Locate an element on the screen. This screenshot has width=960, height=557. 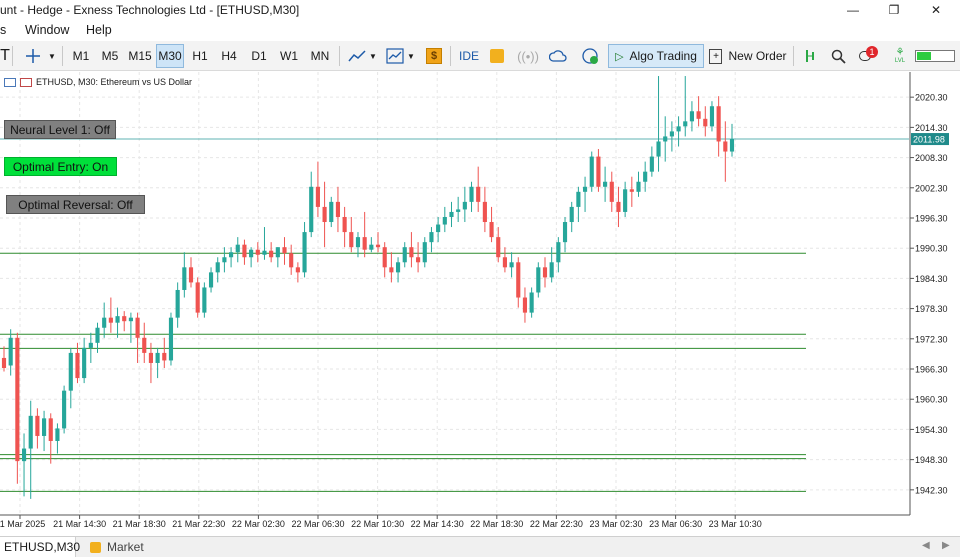
y-tick-label: 1972.30 is located at coordinates (931, 339).